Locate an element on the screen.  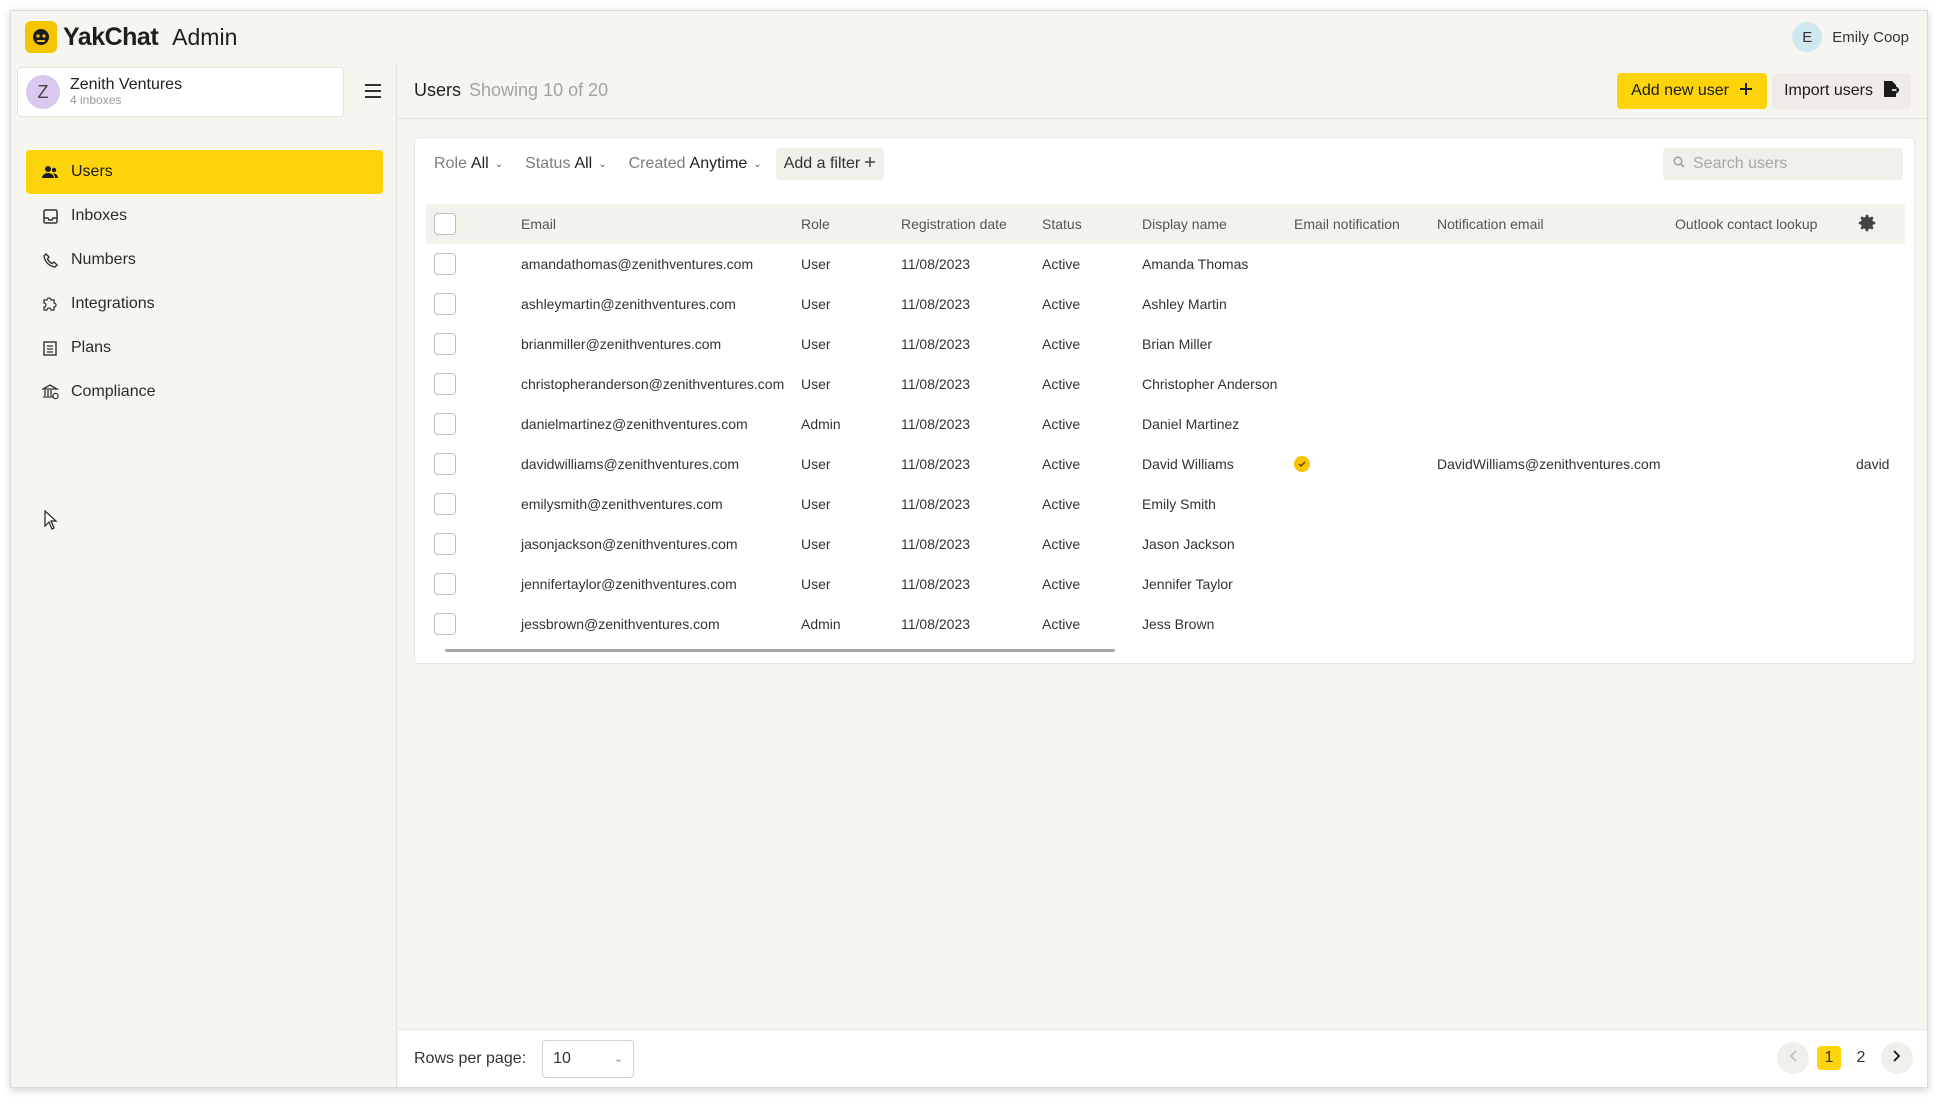
sidebar-item-numbers: Numbers is located at coordinates (204, 260).